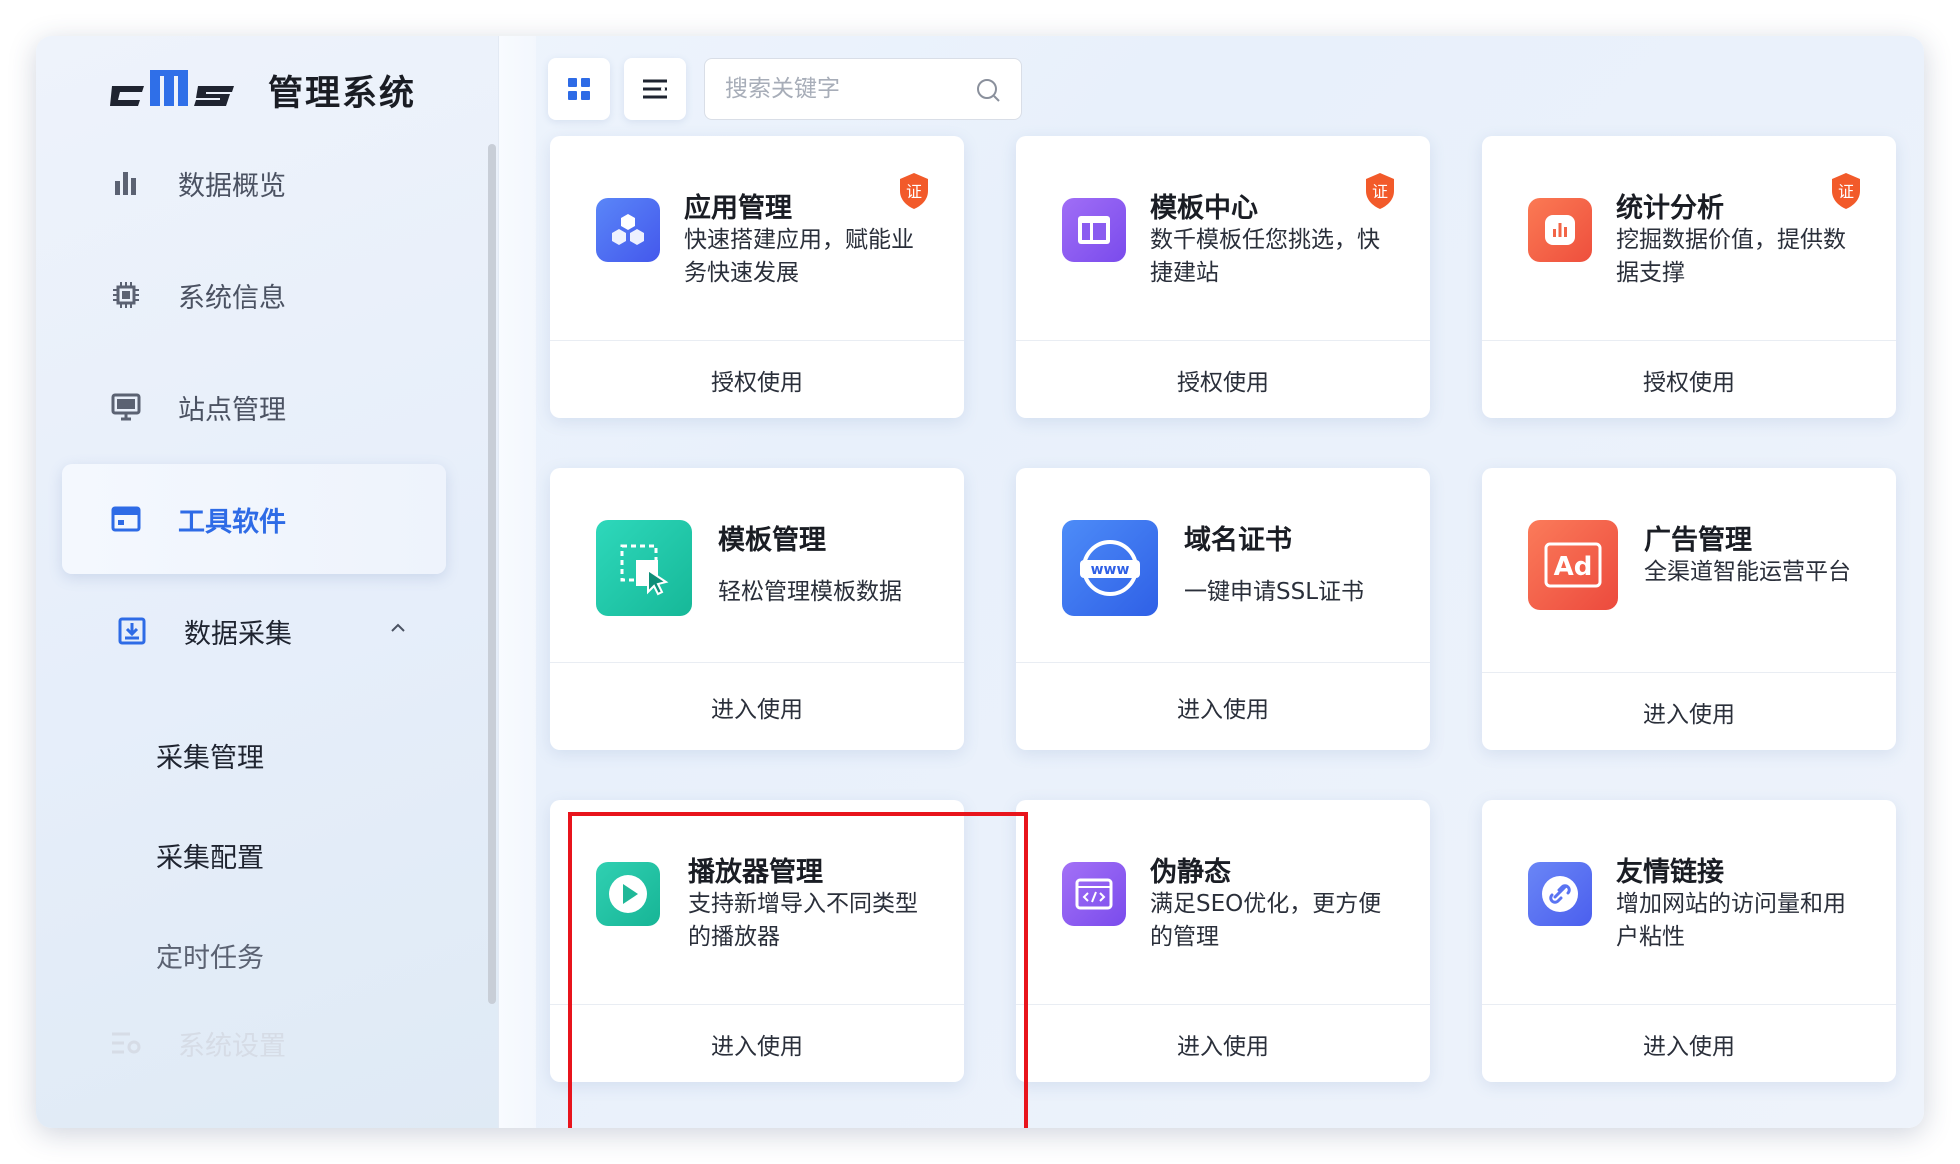  What do you see at coordinates (126, 183) in the screenshot?
I see `bar-chart-icon` at bounding box center [126, 183].